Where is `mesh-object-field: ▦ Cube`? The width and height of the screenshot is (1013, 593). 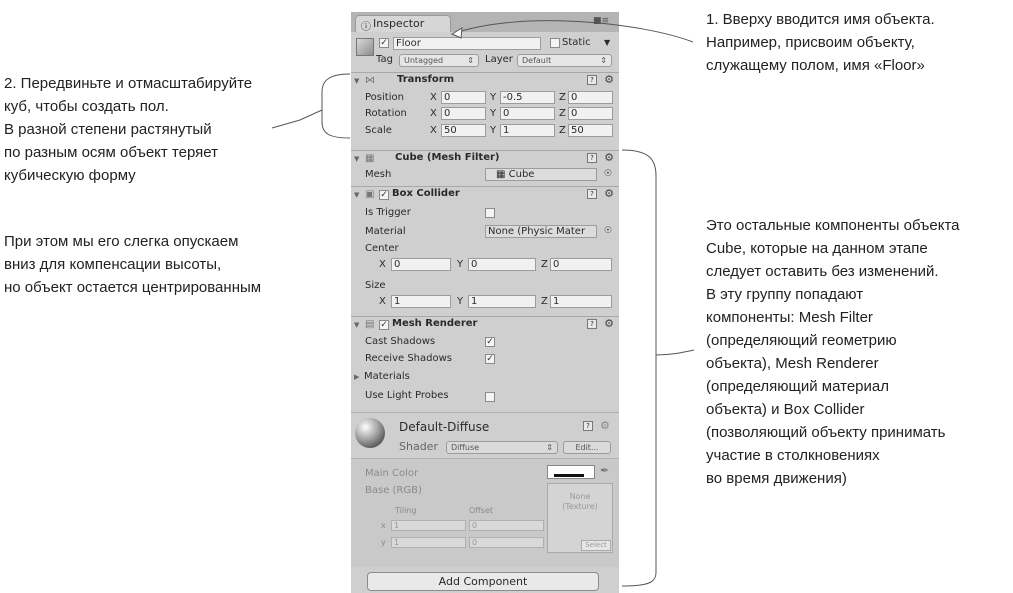
mesh-object-field: ▦ Cube is located at coordinates (541, 174).